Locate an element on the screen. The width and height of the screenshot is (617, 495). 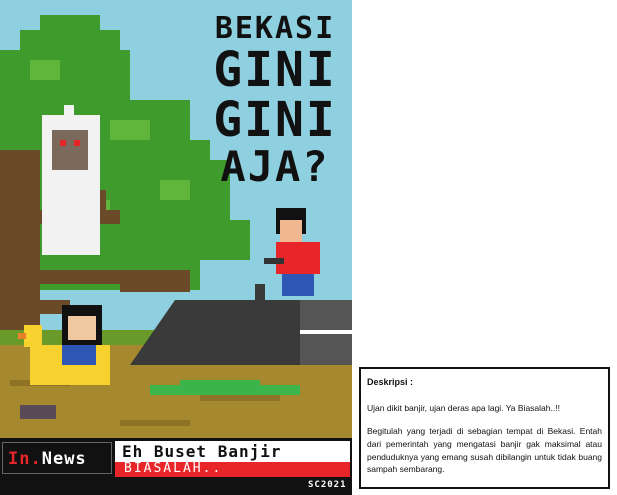
title-line-3: GINI is located at coordinates (275, 120).